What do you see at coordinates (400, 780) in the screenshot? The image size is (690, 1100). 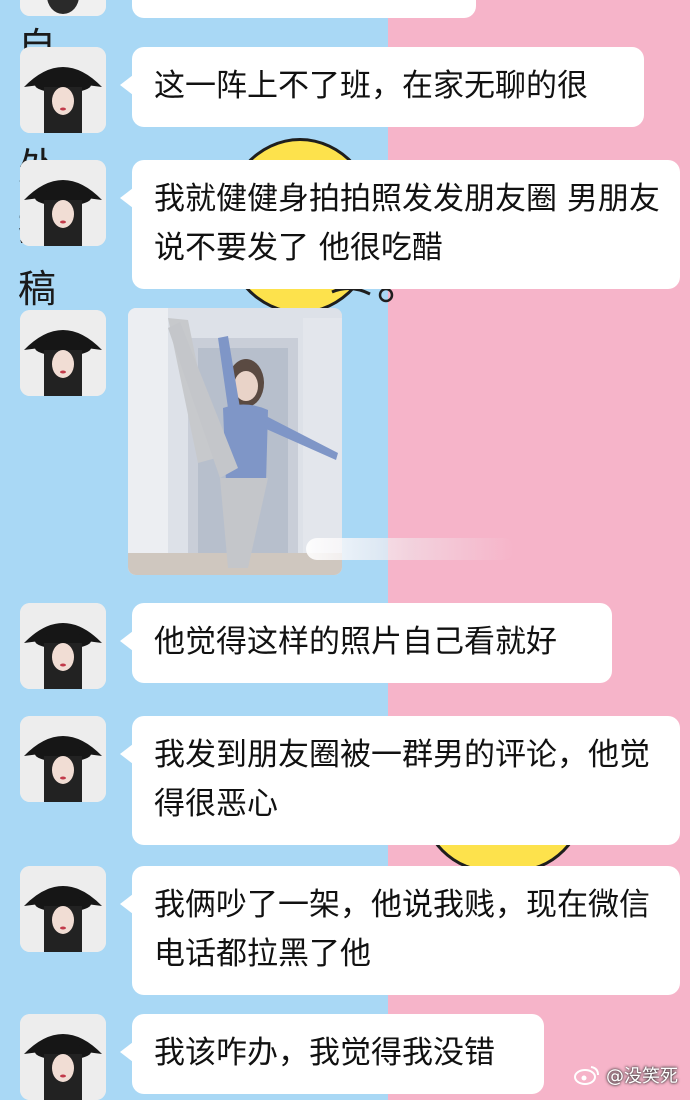 I see `message-bubble: 我发到朋友圈被一群男的评论，他觉得很恶心` at bounding box center [400, 780].